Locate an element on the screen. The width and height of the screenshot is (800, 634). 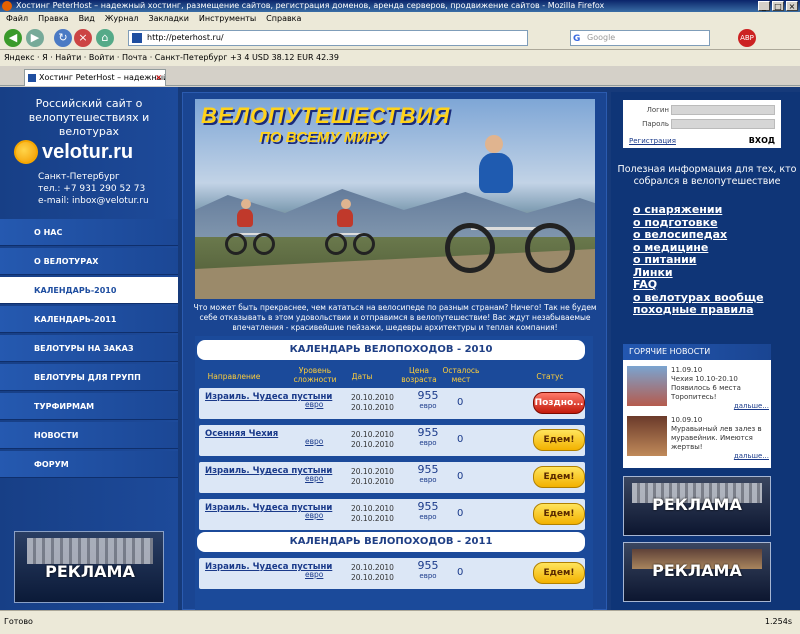
close-window-button: × is located at coordinates (792, 6).